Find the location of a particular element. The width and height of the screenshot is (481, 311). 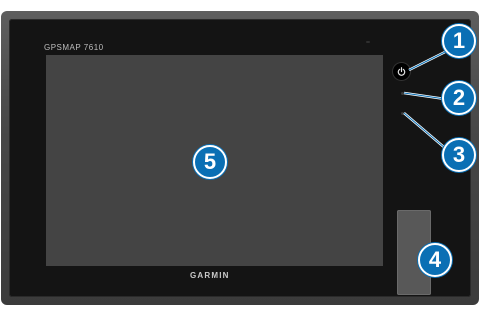

light-sensor is located at coordinates (368, 42).